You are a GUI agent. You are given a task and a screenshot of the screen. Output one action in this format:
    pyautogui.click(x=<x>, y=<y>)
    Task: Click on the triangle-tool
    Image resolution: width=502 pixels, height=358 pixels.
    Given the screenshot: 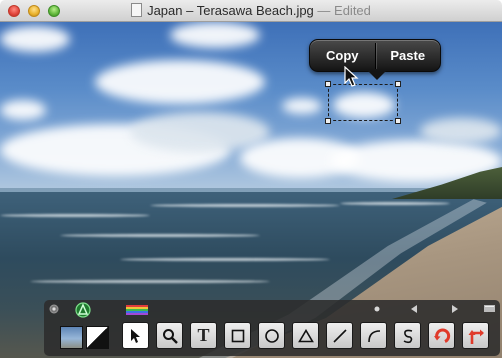 What is the action you would take?
    pyautogui.click(x=305, y=335)
    